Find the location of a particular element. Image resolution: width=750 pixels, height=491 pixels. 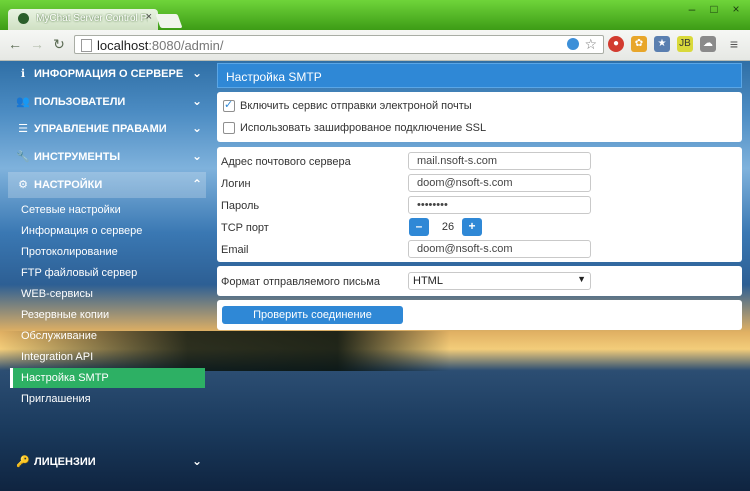

section-label: НАСТРОЙКИ is located at coordinates (68, 185).